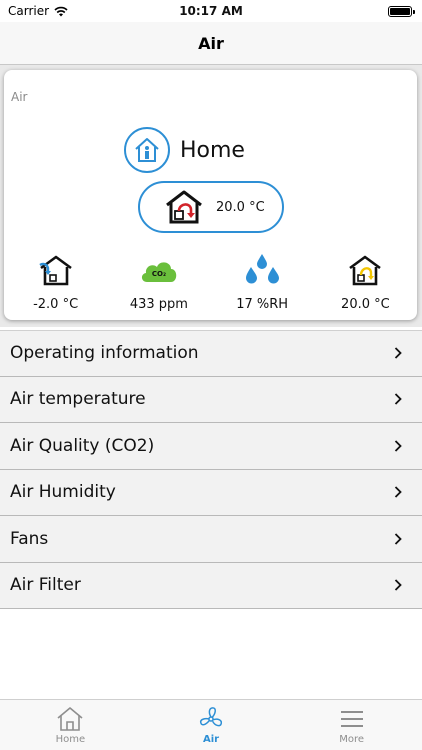 This screenshot has width=422, height=750. Describe the element at coordinates (212, 150) in the screenshot. I see `home-mode-label: Home` at that location.